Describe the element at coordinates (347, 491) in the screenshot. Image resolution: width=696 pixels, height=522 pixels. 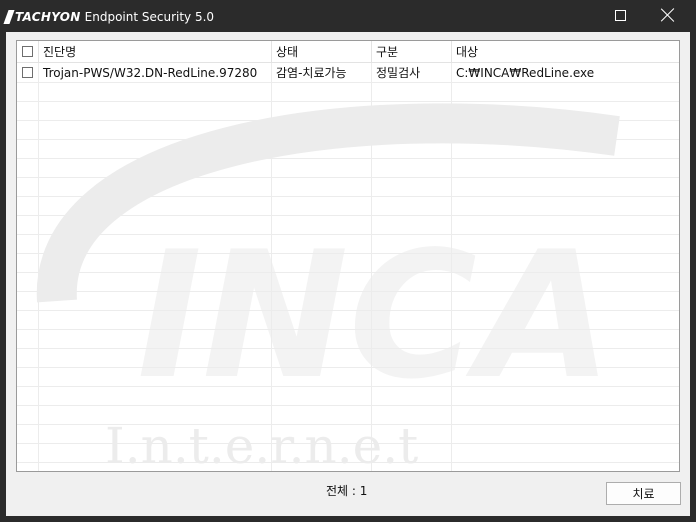
I see `total-count: 전체 : 1` at that location.